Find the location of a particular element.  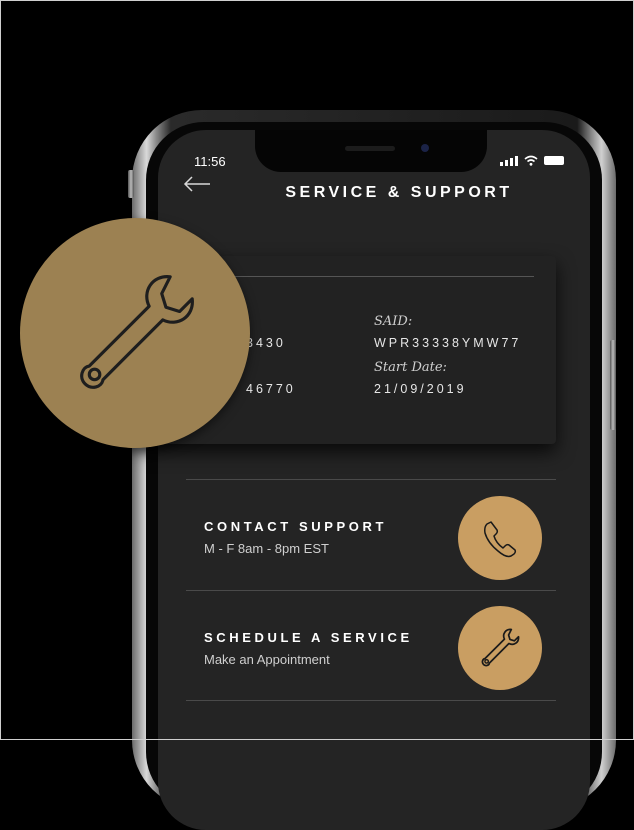

speaker is located at coordinates (370, 148).